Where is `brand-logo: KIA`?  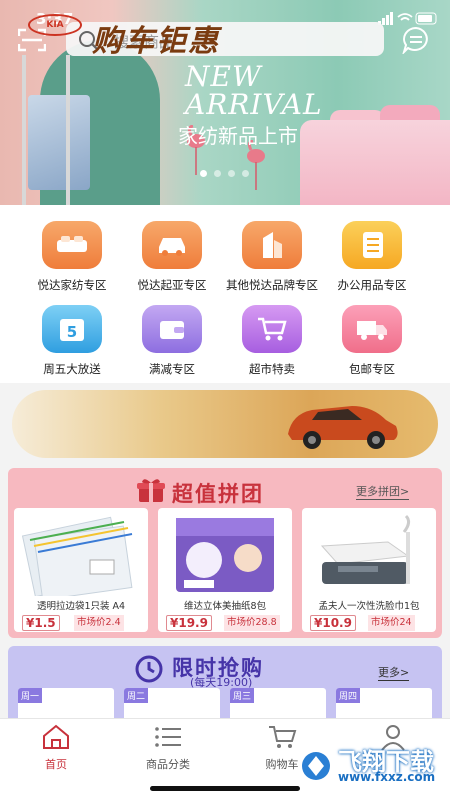
brand-logo: KIA is located at coordinates (55, 25).